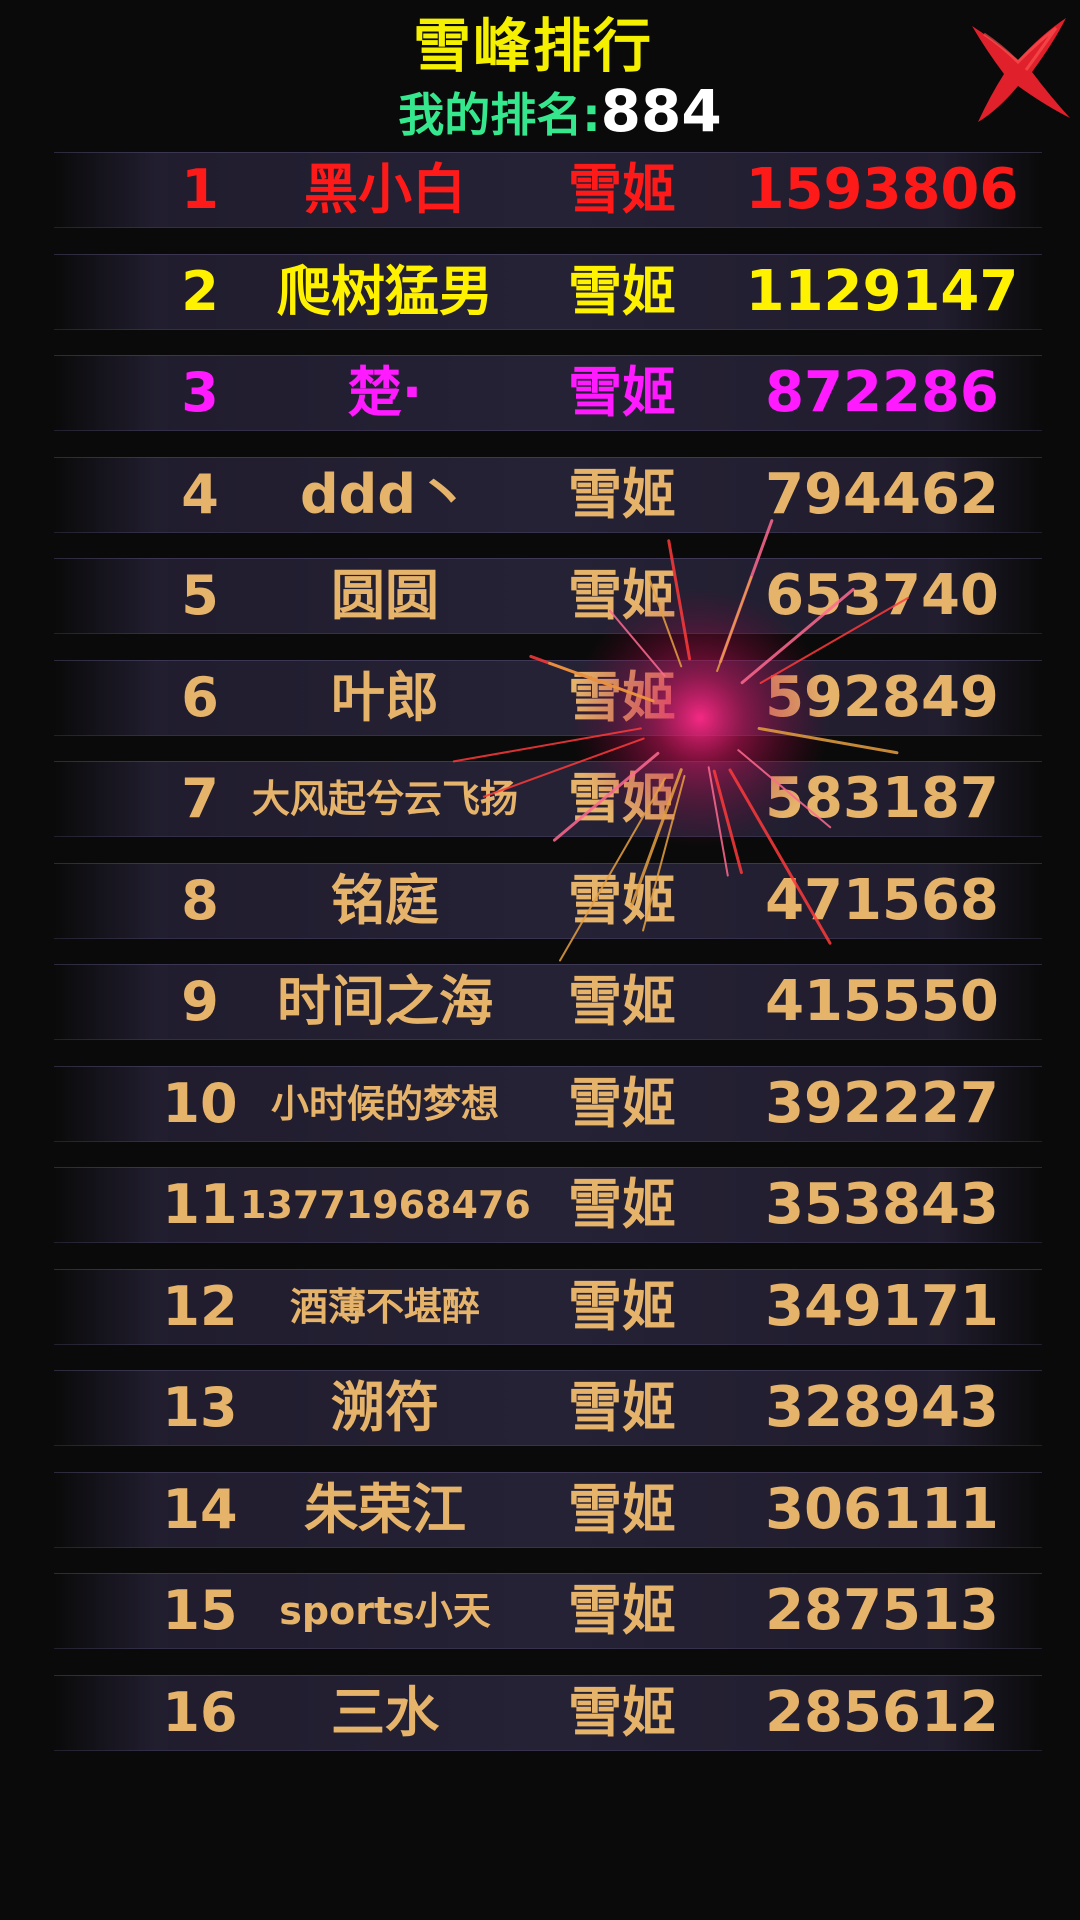 The width and height of the screenshot is (1080, 1920). I want to click on player-name: 黑小白, so click(385, 189).